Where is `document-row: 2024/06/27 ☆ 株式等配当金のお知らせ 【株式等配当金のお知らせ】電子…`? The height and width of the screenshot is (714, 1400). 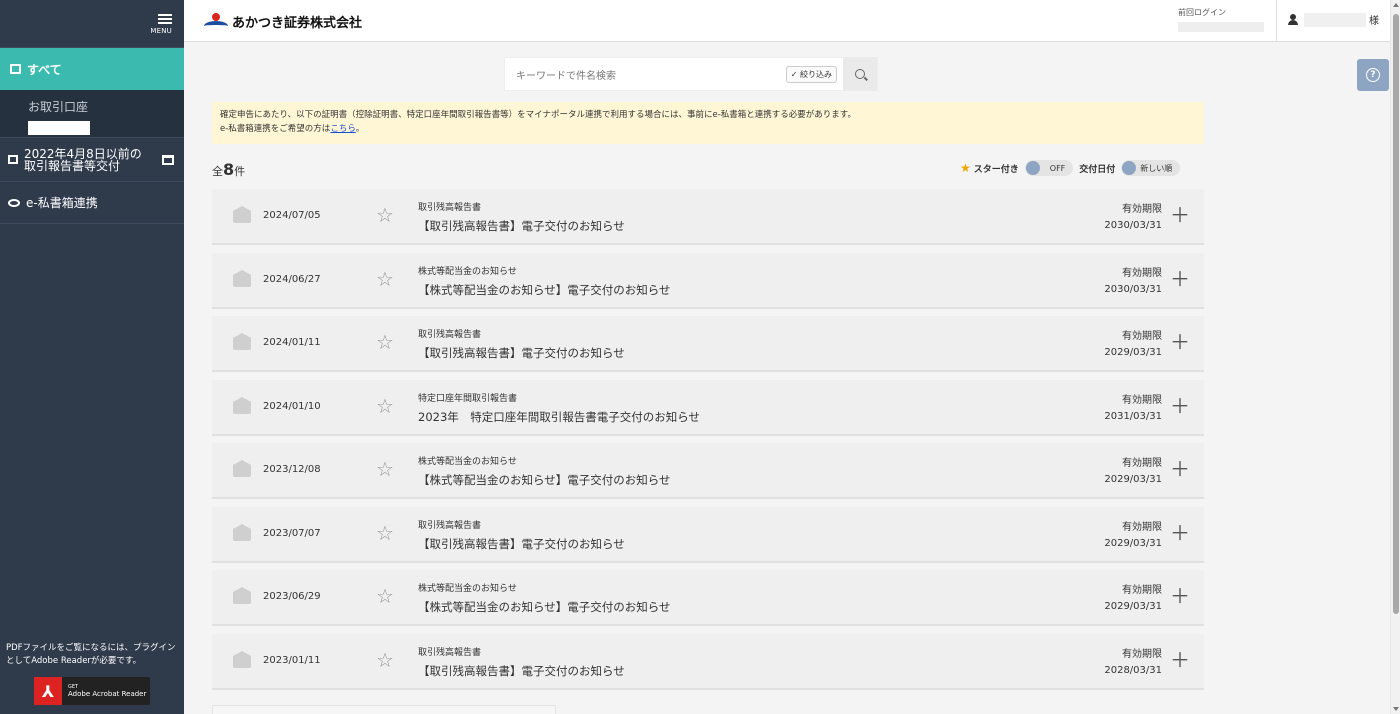 document-row: 2024/06/27 ☆ 株式等配当金のお知らせ 【株式等配当金のお知らせ】電子… is located at coordinates (708, 280).